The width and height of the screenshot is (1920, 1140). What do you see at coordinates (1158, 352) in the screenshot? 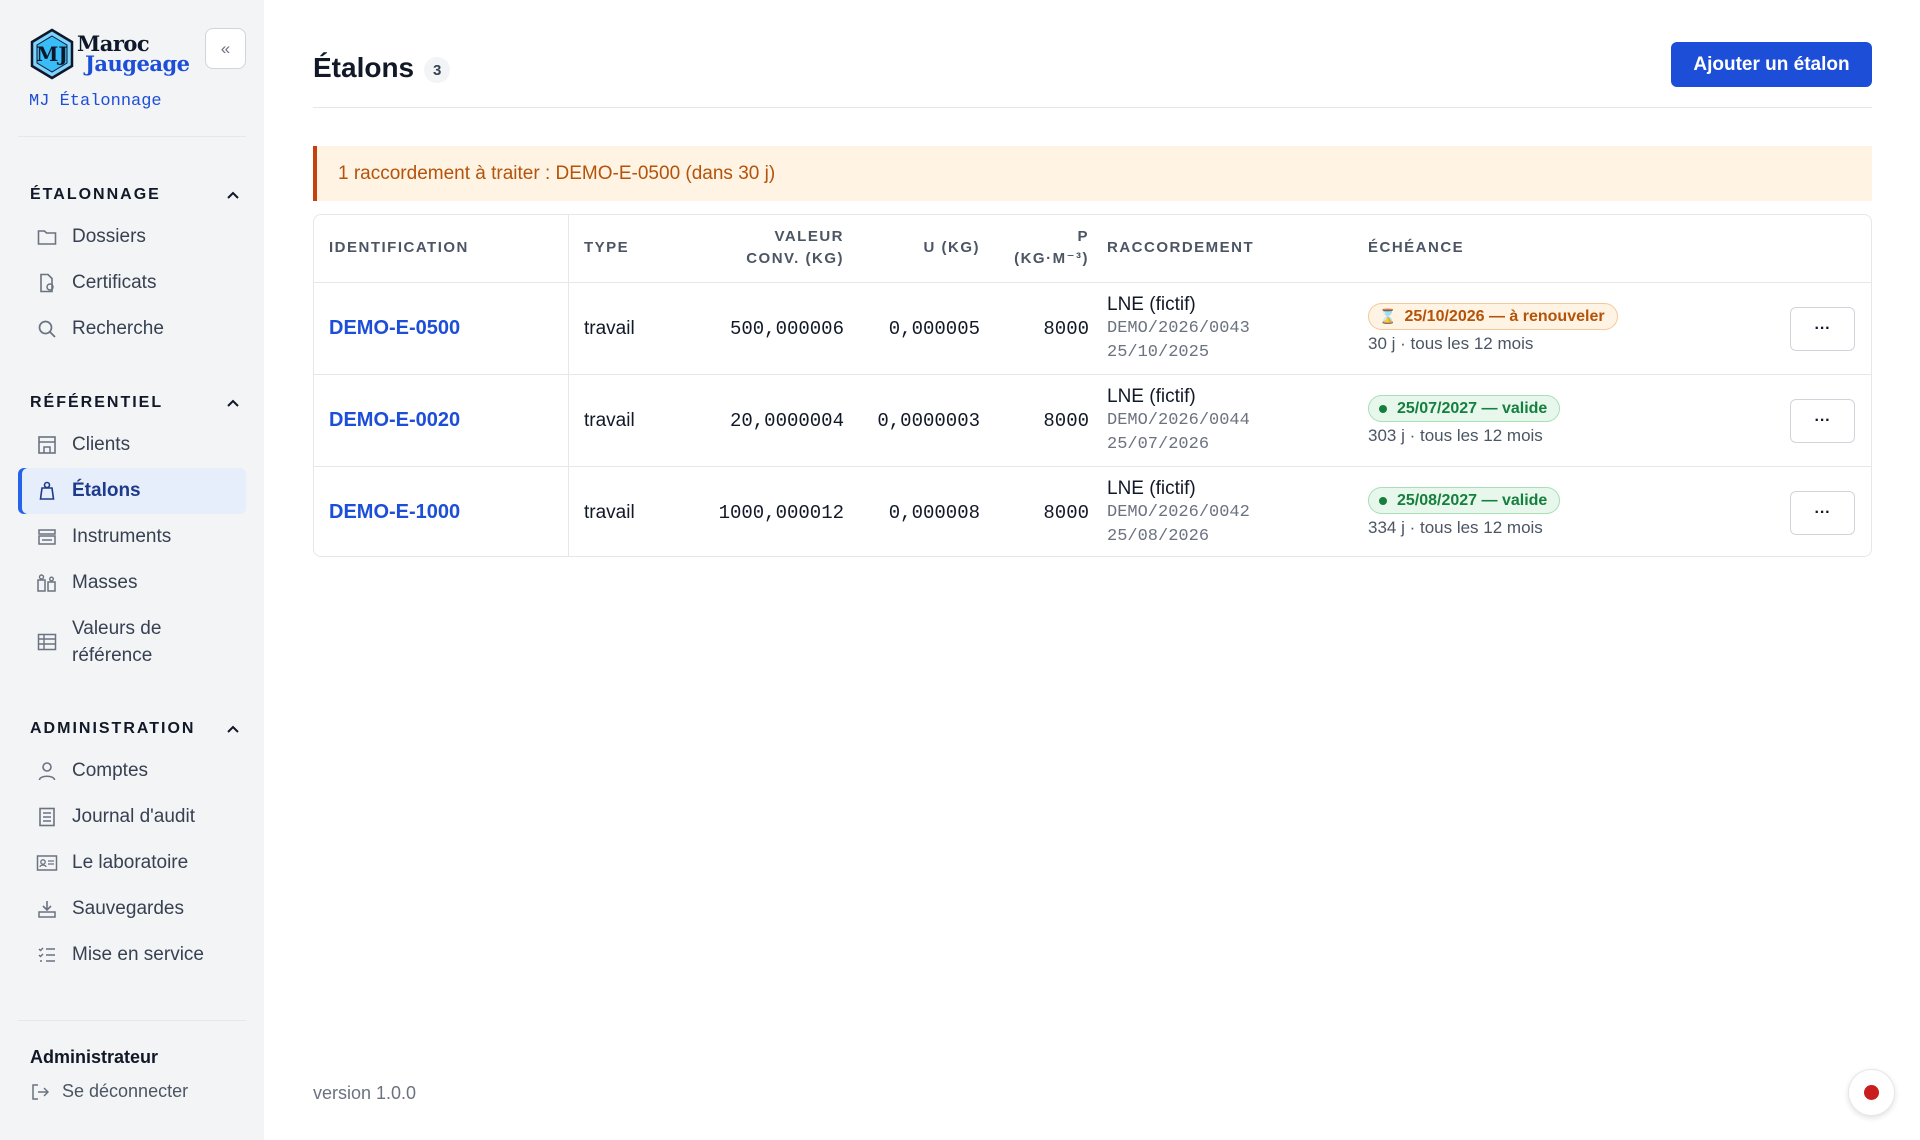
I see `raccordement-date: 25/10/2025` at bounding box center [1158, 352].